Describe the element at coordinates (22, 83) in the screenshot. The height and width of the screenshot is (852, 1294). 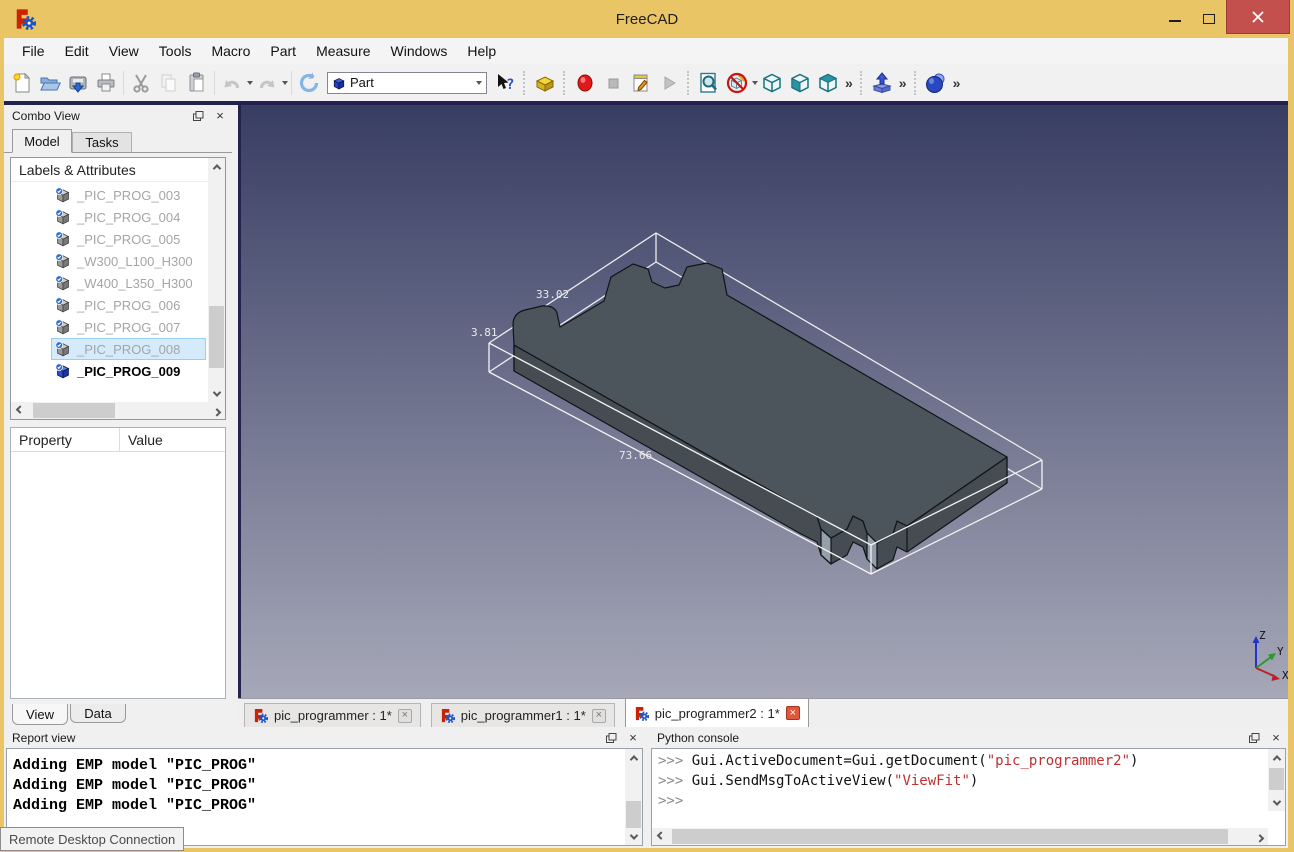
I see `new-document-button` at that location.